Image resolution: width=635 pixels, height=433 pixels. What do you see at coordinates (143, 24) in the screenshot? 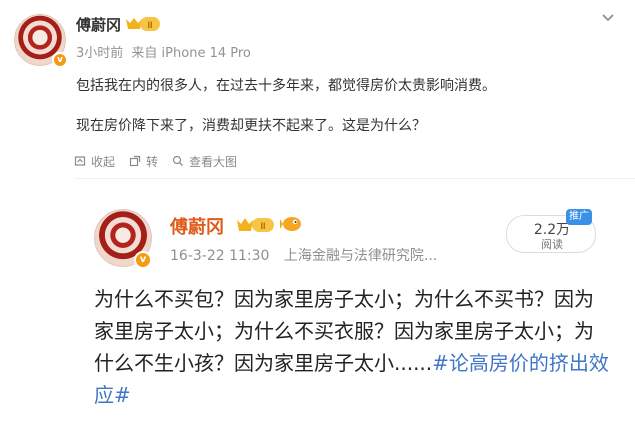
I see `vip-level-icon: II` at bounding box center [143, 24].